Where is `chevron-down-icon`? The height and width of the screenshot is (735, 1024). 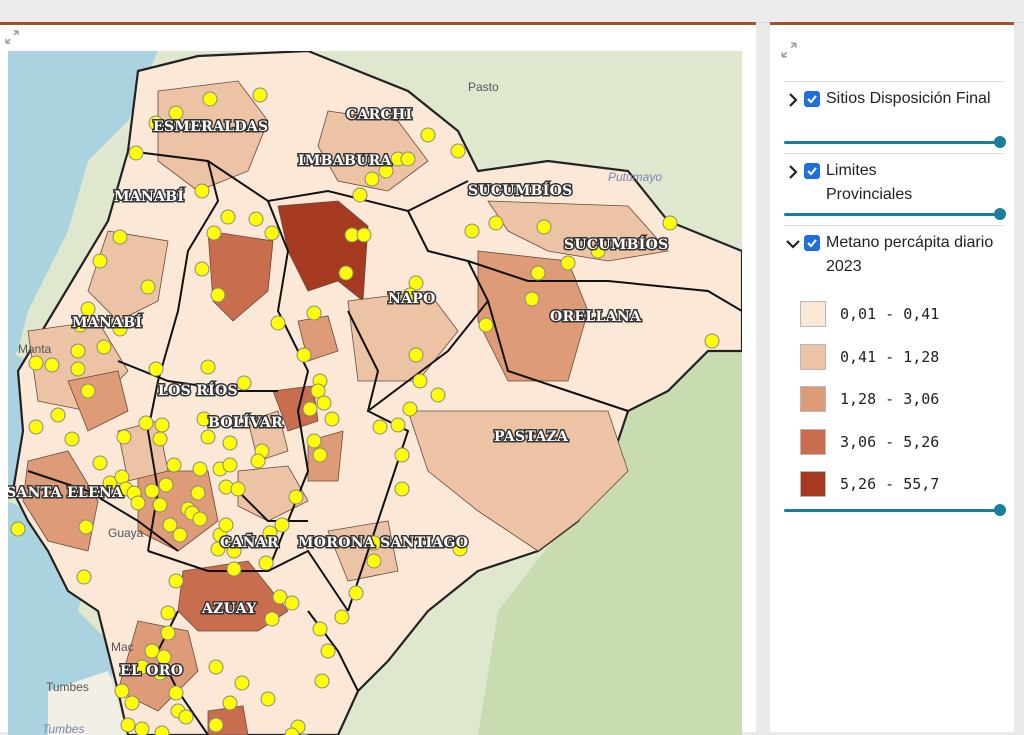 chevron-down-icon is located at coordinates (793, 244).